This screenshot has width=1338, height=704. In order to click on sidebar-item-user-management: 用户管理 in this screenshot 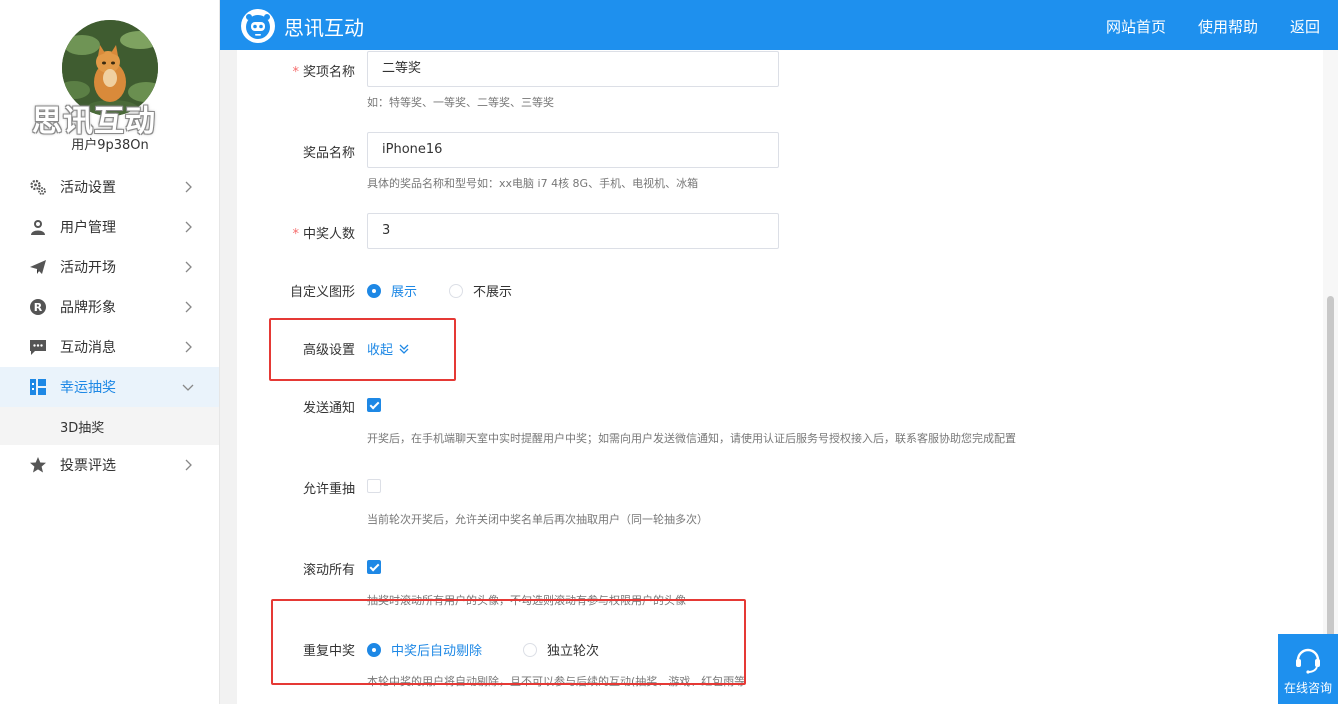, I will do `click(109, 227)`.